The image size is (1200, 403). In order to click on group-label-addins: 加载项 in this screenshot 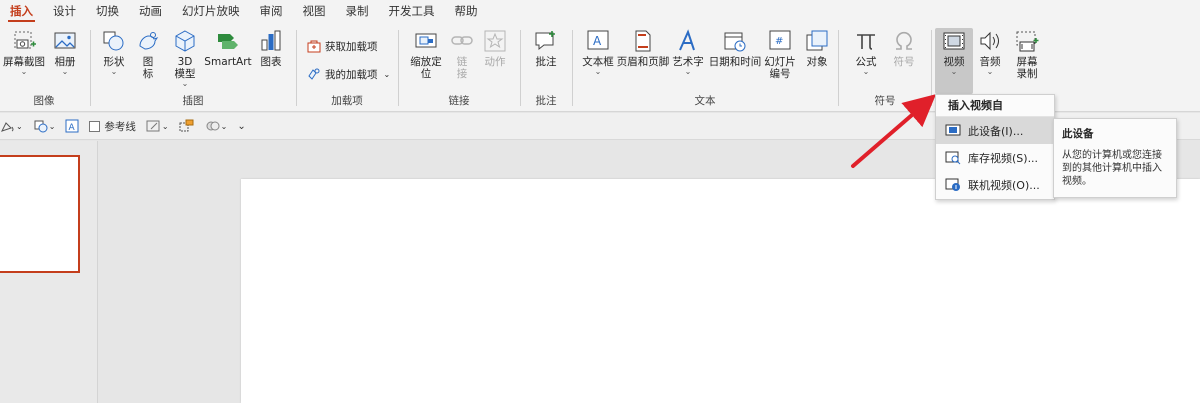, I will do `click(347, 101)`.